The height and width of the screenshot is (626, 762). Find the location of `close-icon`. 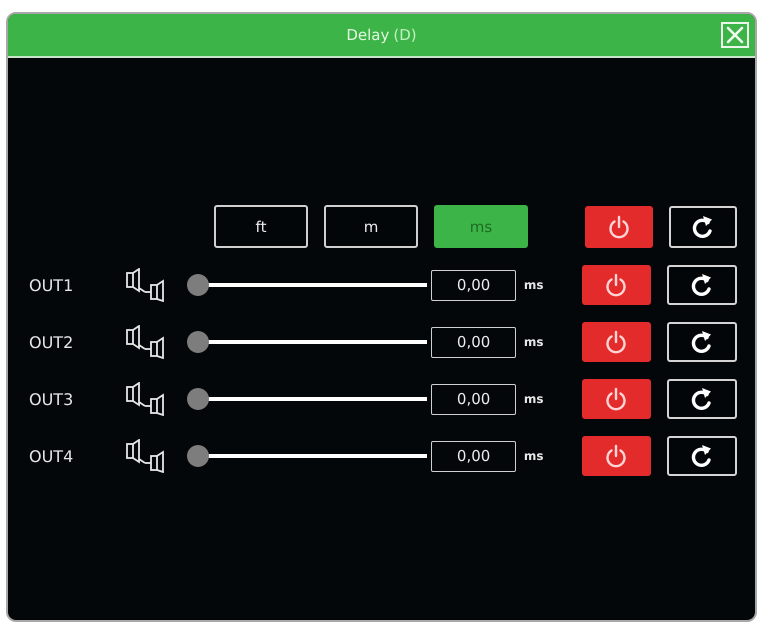

close-icon is located at coordinates (735, 35).